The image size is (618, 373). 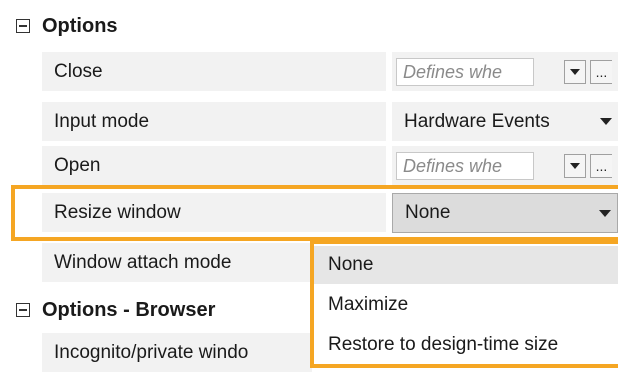 I want to click on section-header-options: Options, so click(x=309, y=26).